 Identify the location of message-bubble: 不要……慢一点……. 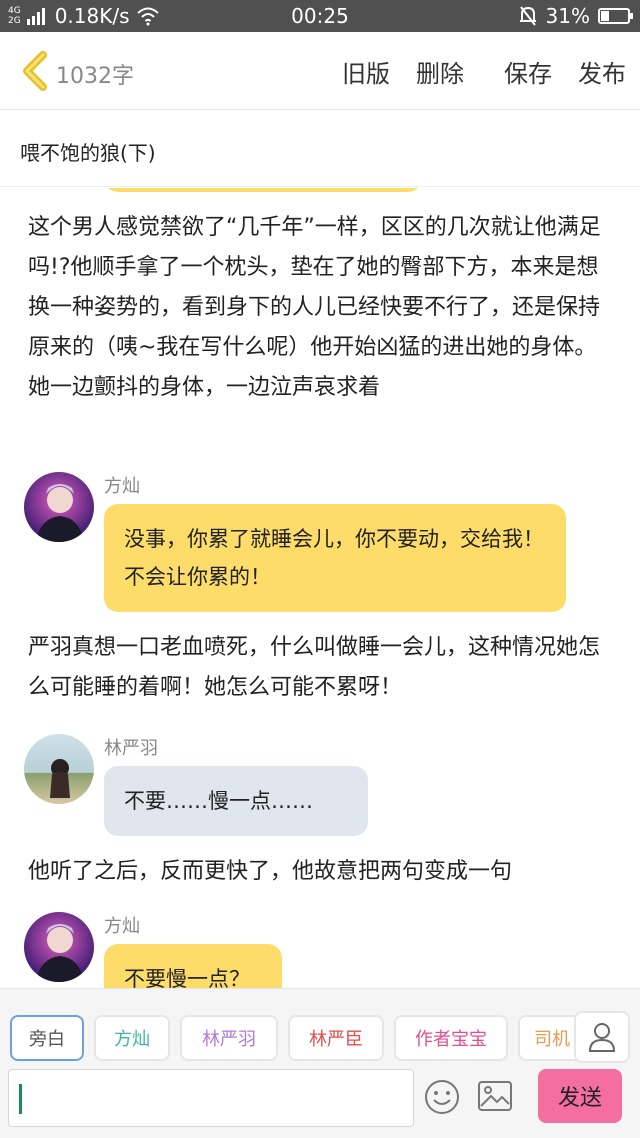
(236, 801).